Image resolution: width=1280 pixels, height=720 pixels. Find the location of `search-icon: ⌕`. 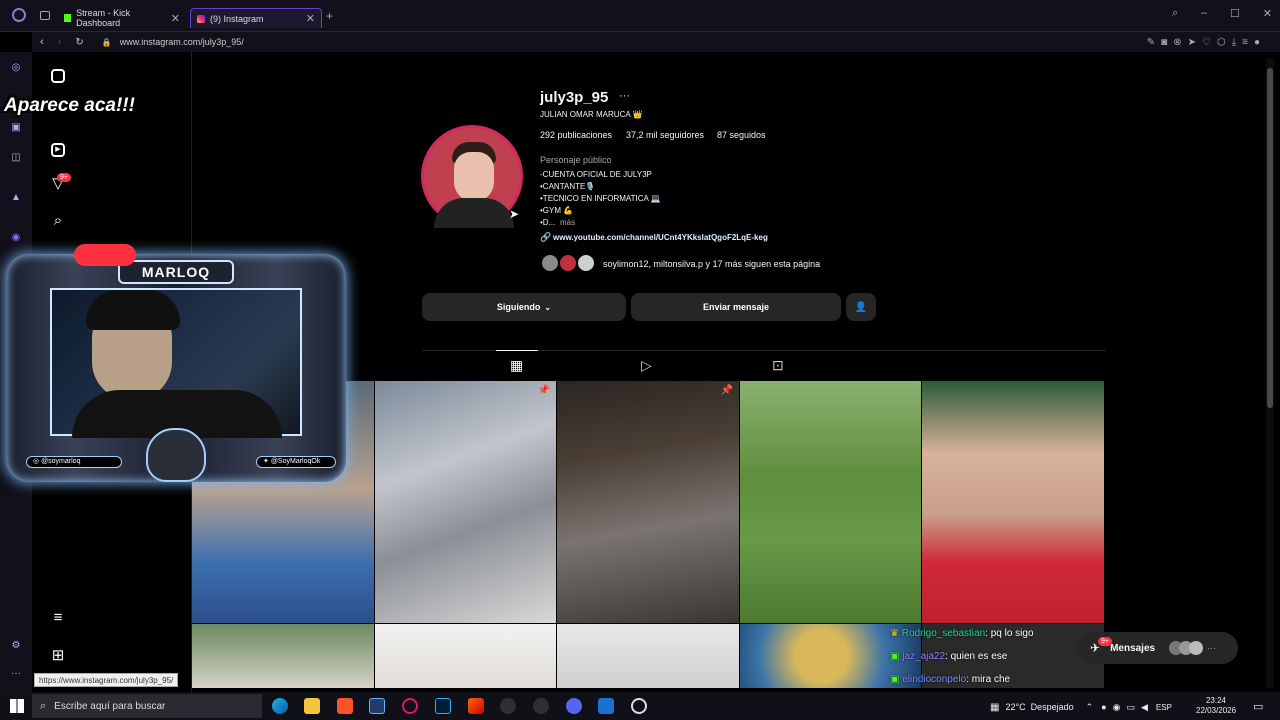

search-icon: ⌕ is located at coordinates (58, 221).